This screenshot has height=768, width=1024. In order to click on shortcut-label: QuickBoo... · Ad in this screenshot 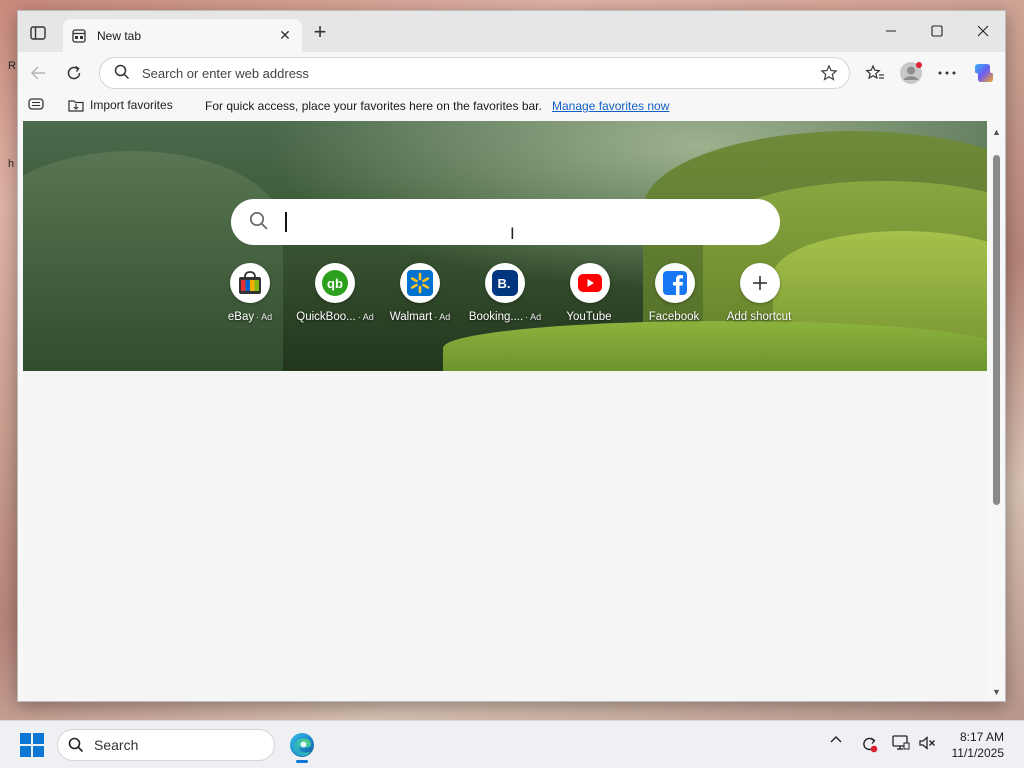, I will do `click(335, 317)`.